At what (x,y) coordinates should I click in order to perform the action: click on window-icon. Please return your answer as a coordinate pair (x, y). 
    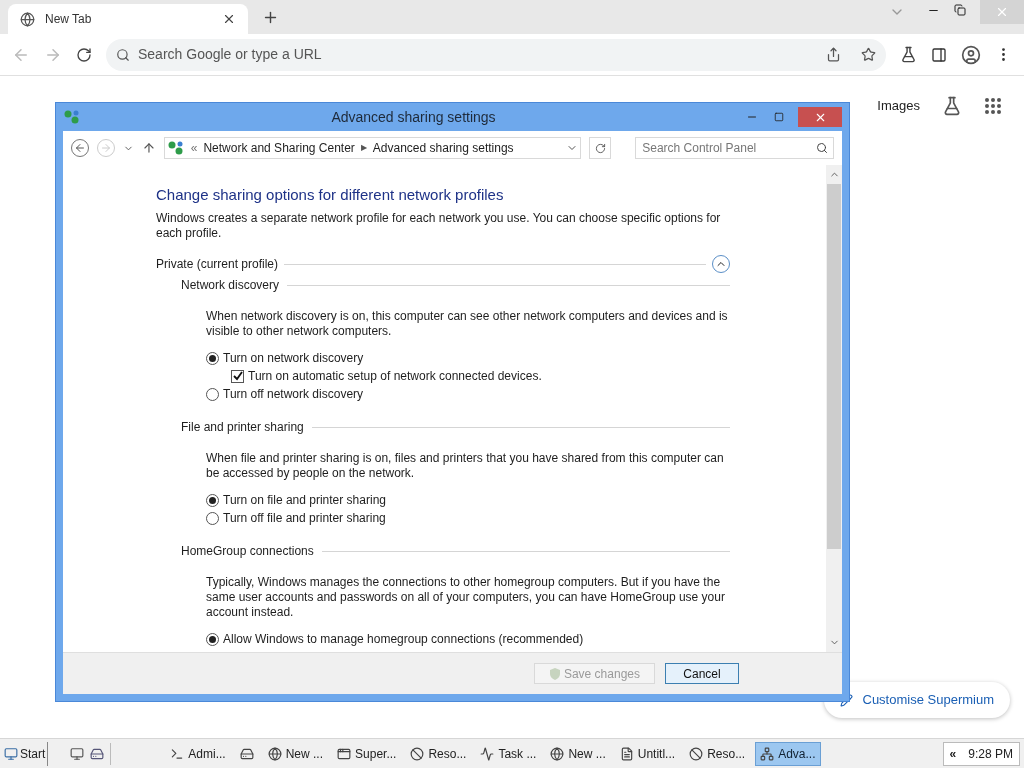
    Looking at the image, I should click on (344, 753).